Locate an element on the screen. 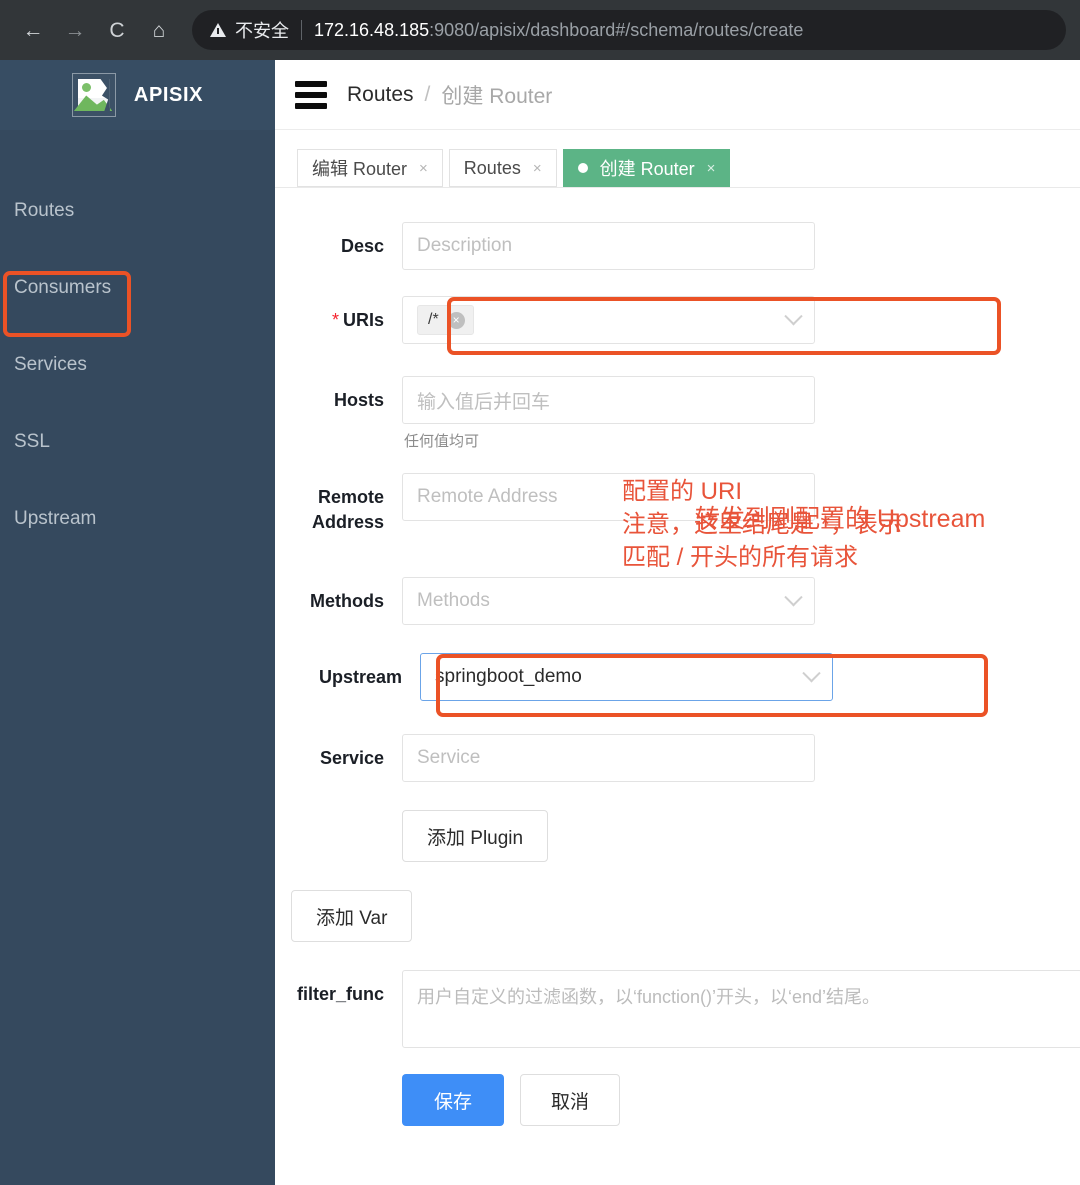 The width and height of the screenshot is (1080, 1185). methods-field-wrap: Methods is located at coordinates (608, 601).